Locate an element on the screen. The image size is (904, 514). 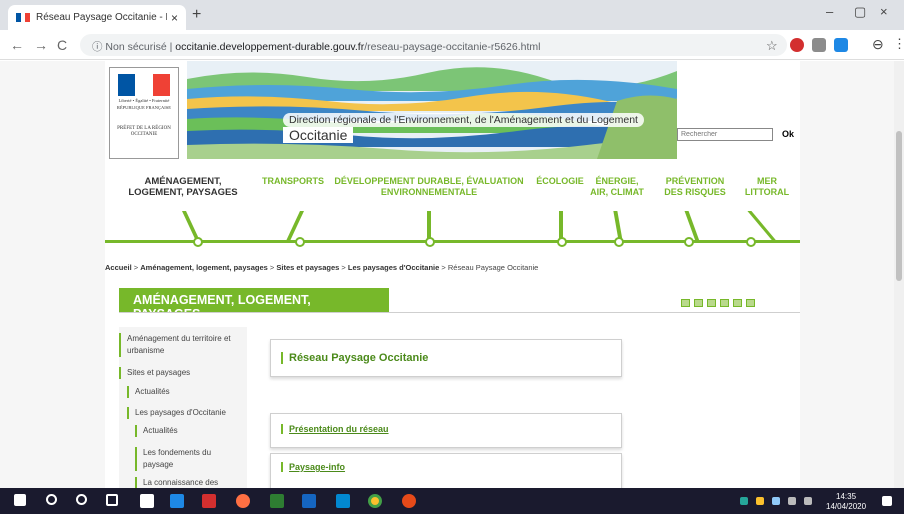
outlook-icon is located at coordinates (343, 501).